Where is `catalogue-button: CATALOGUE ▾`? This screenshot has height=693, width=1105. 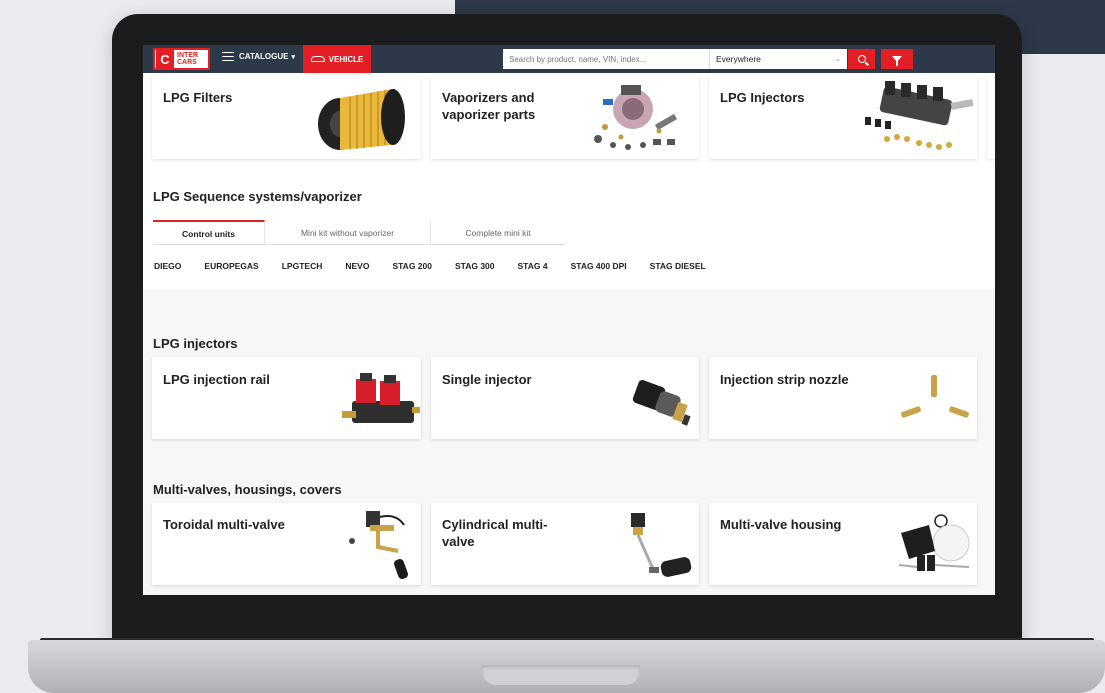 catalogue-button: CATALOGUE ▾ is located at coordinates (258, 56).